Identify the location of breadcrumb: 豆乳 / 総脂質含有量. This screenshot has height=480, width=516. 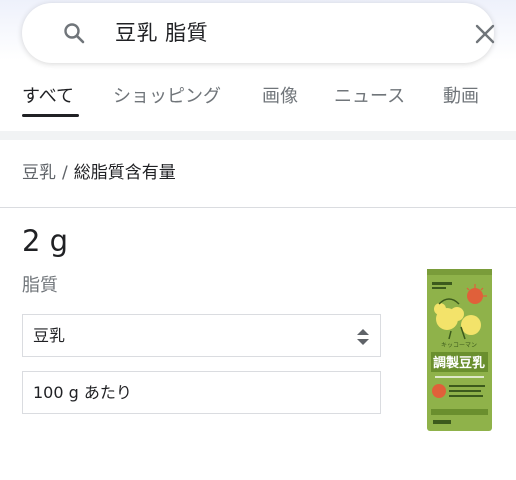
(99, 173).